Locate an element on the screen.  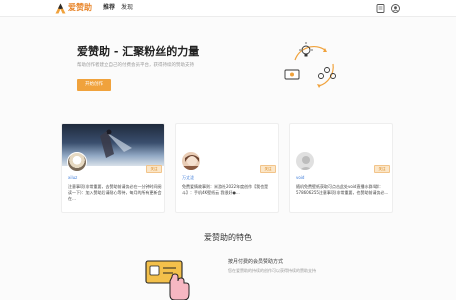
top-navbar: 爱赞助 推荐 发现 is located at coordinates (228, 8).